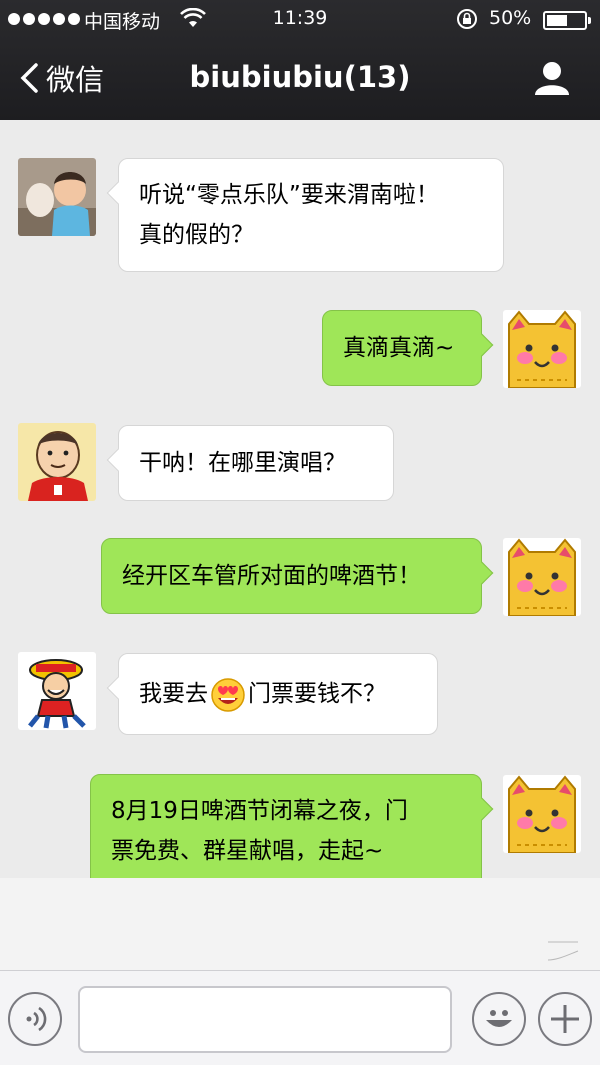 The height and width of the screenshot is (1065, 600). What do you see at coordinates (242, 463) in the screenshot?
I see `message-text: 干呐！在哪里演唱？` at bounding box center [242, 463].